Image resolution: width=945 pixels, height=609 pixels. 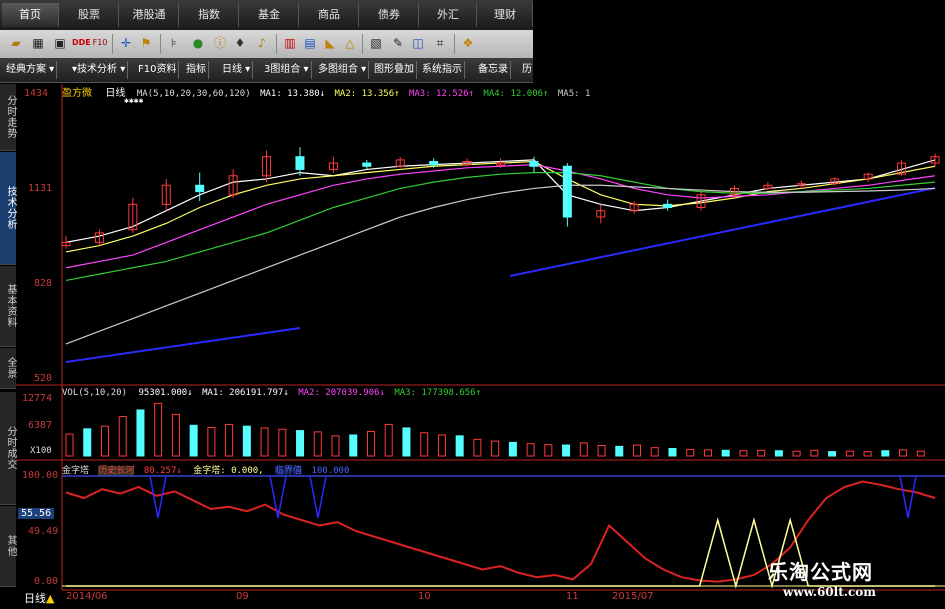 I want to click on watermark-url: www.60lt.com, so click(x=829, y=592).